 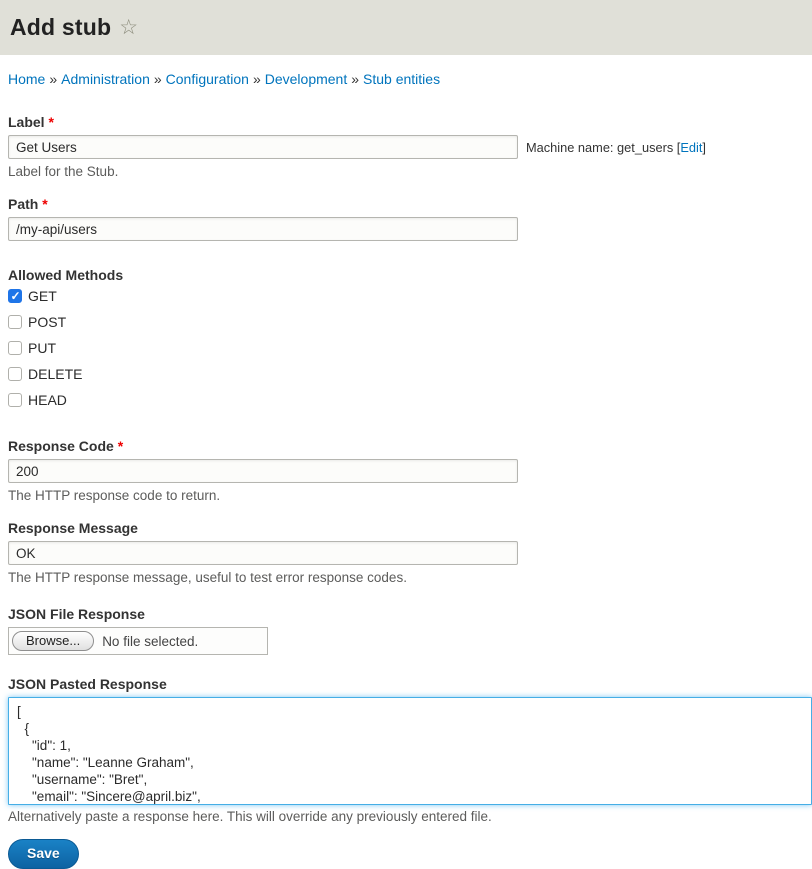 What do you see at coordinates (263, 471) in the screenshot?
I see `response-code-input` at bounding box center [263, 471].